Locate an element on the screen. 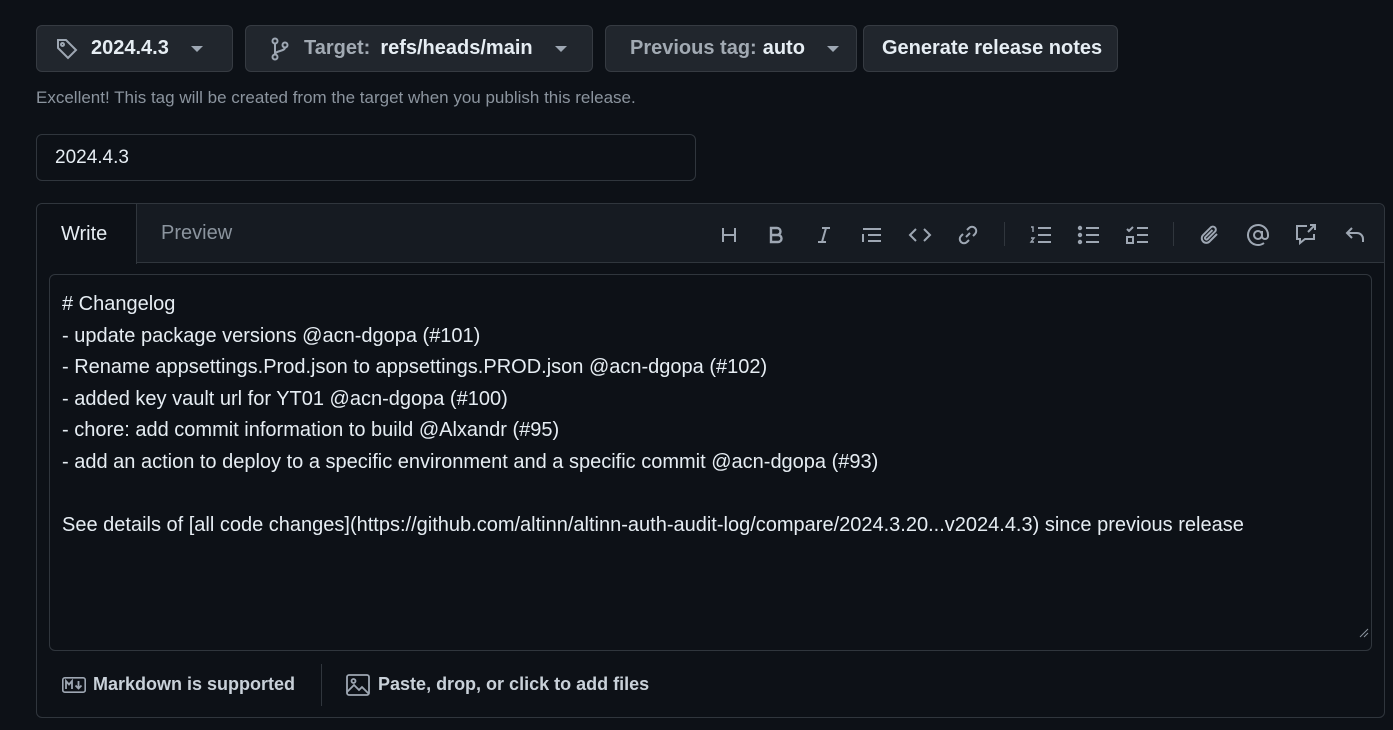  add-files-label: Paste, drop, or click to add files is located at coordinates (514, 684).